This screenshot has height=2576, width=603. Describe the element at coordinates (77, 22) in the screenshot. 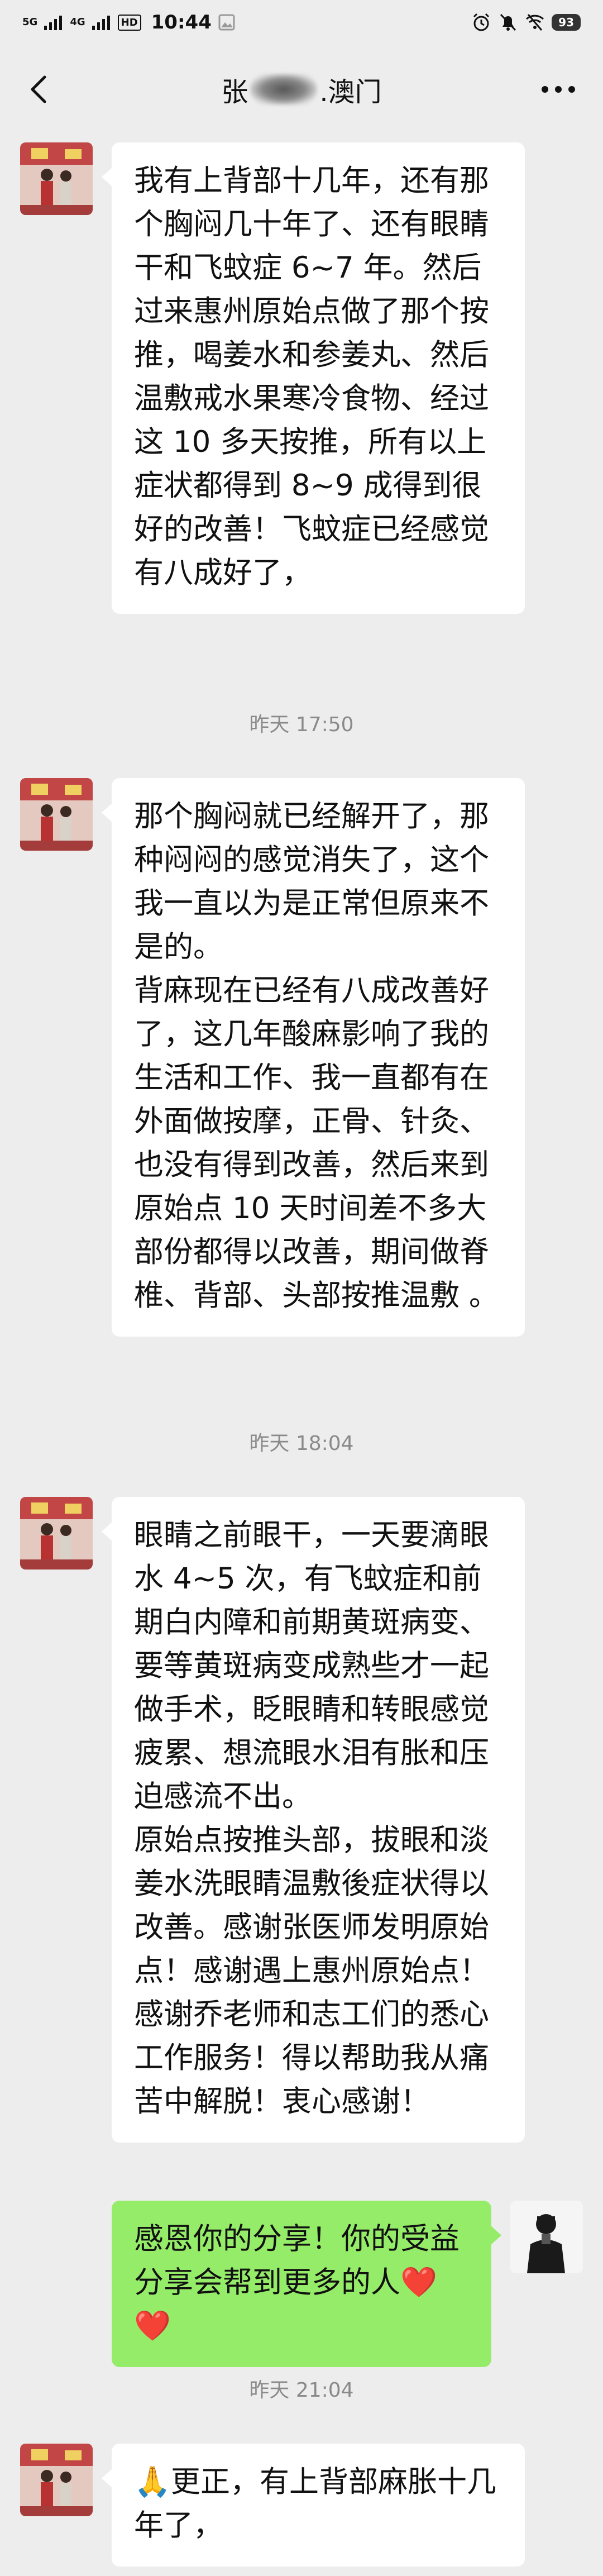

I see `signal-4g-label: 4G` at that location.